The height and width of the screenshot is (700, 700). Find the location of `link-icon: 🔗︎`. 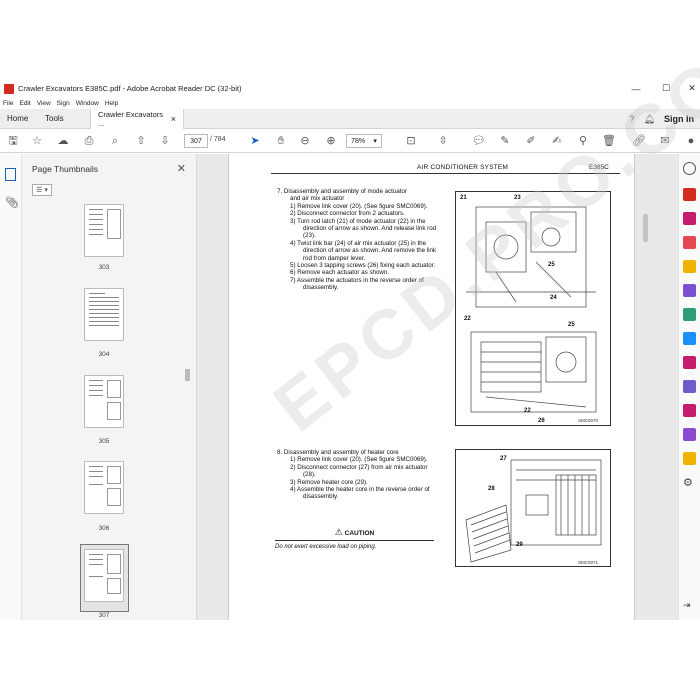

link-icon: 🔗︎ is located at coordinates (639, 141).